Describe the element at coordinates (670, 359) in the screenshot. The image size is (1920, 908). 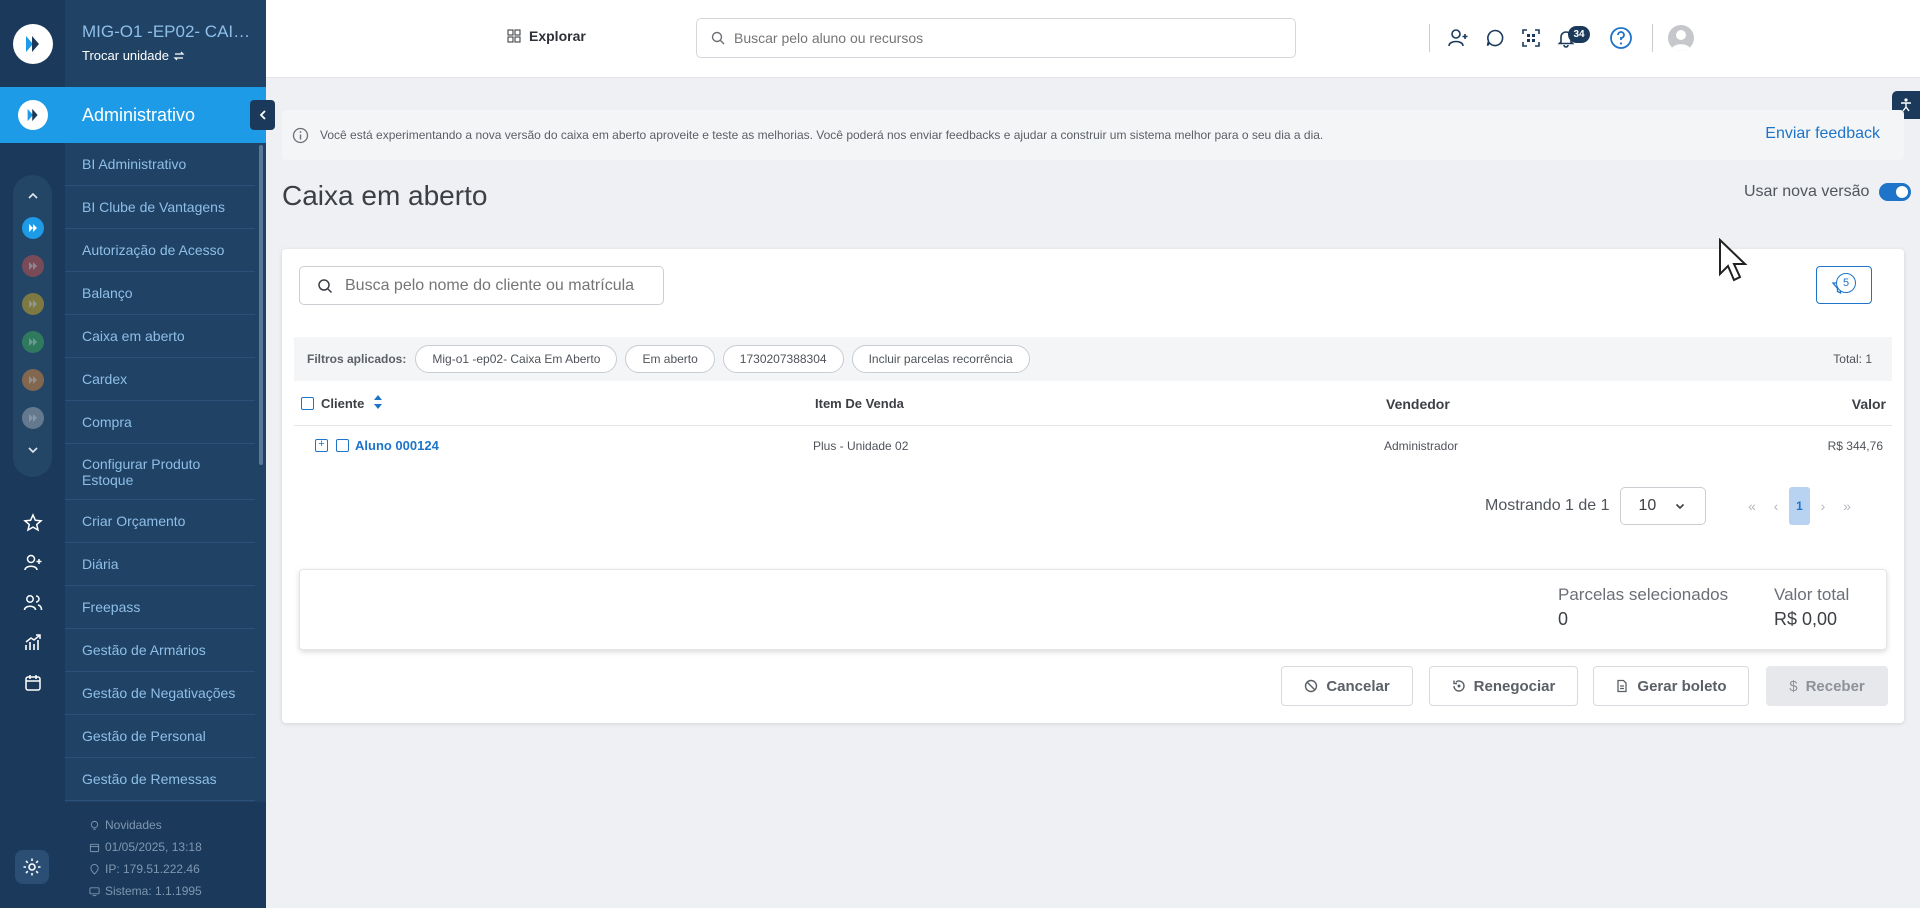
I see `filter-chip: Em aberto` at that location.